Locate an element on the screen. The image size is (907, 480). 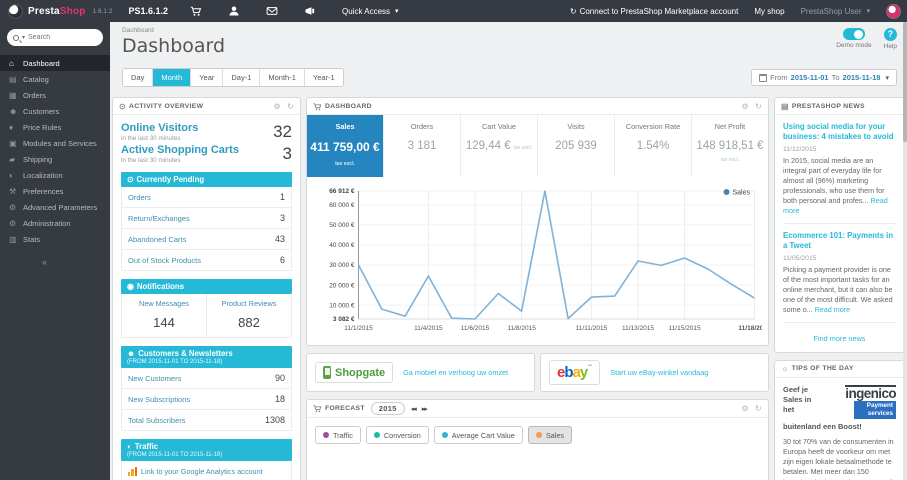
sidebar-item-orders: ▦ Orders is located at coordinates (55, 95).